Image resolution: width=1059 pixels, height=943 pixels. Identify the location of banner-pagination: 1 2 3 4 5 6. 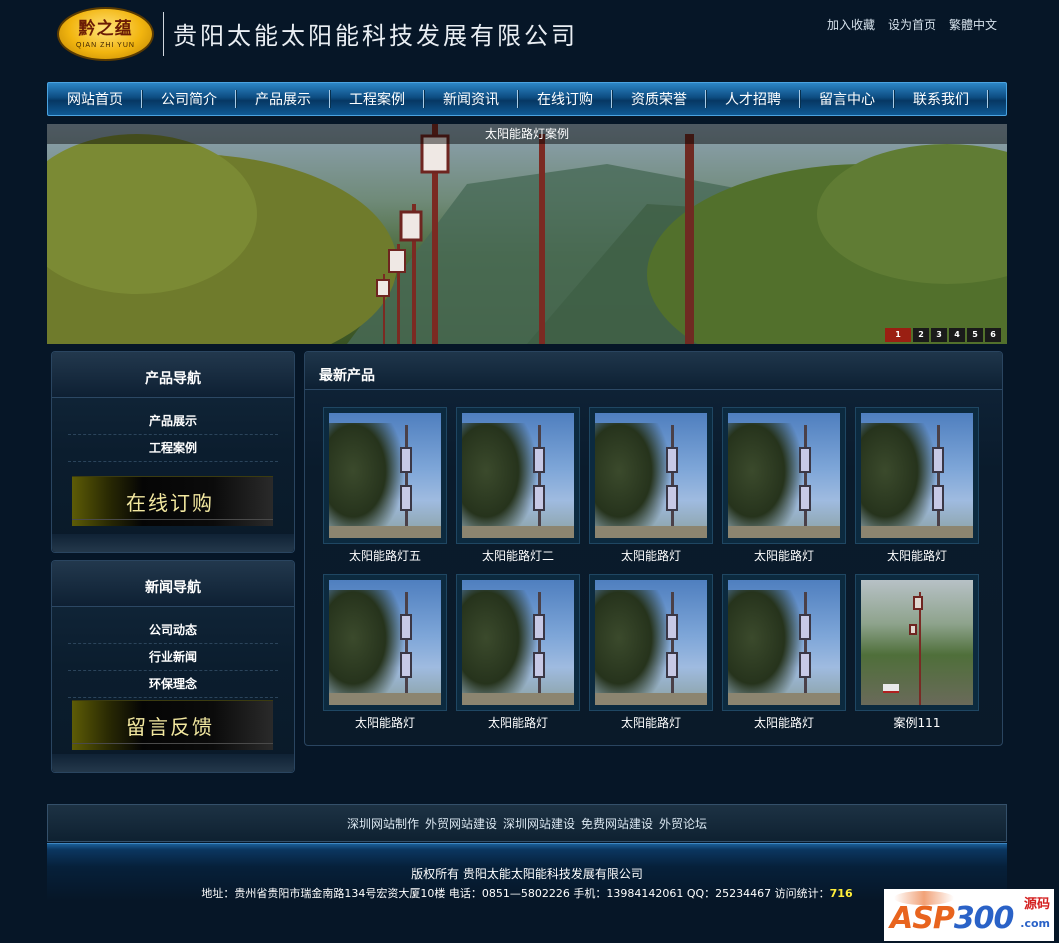
(943, 335).